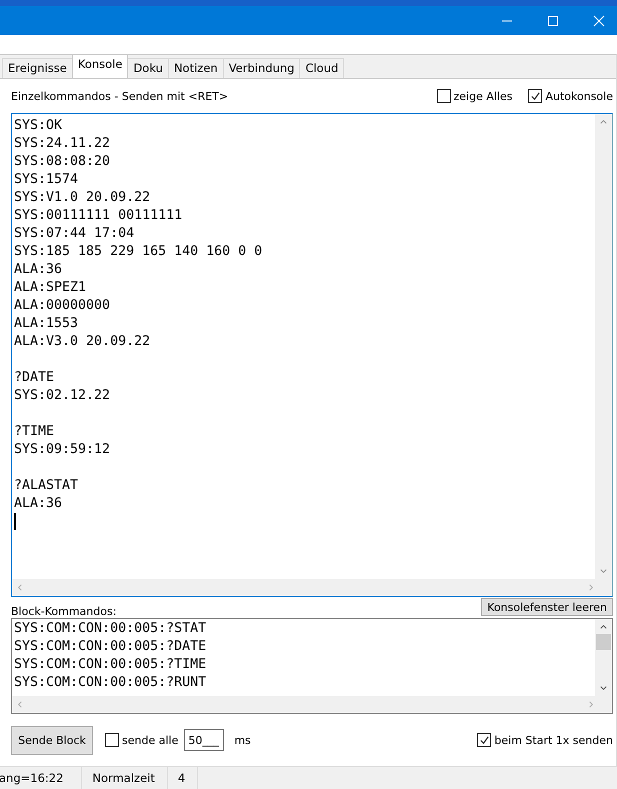 The image size is (617, 789). Describe the element at coordinates (63, 611) in the screenshot. I see `block-label: Block-Kommandos:` at that location.